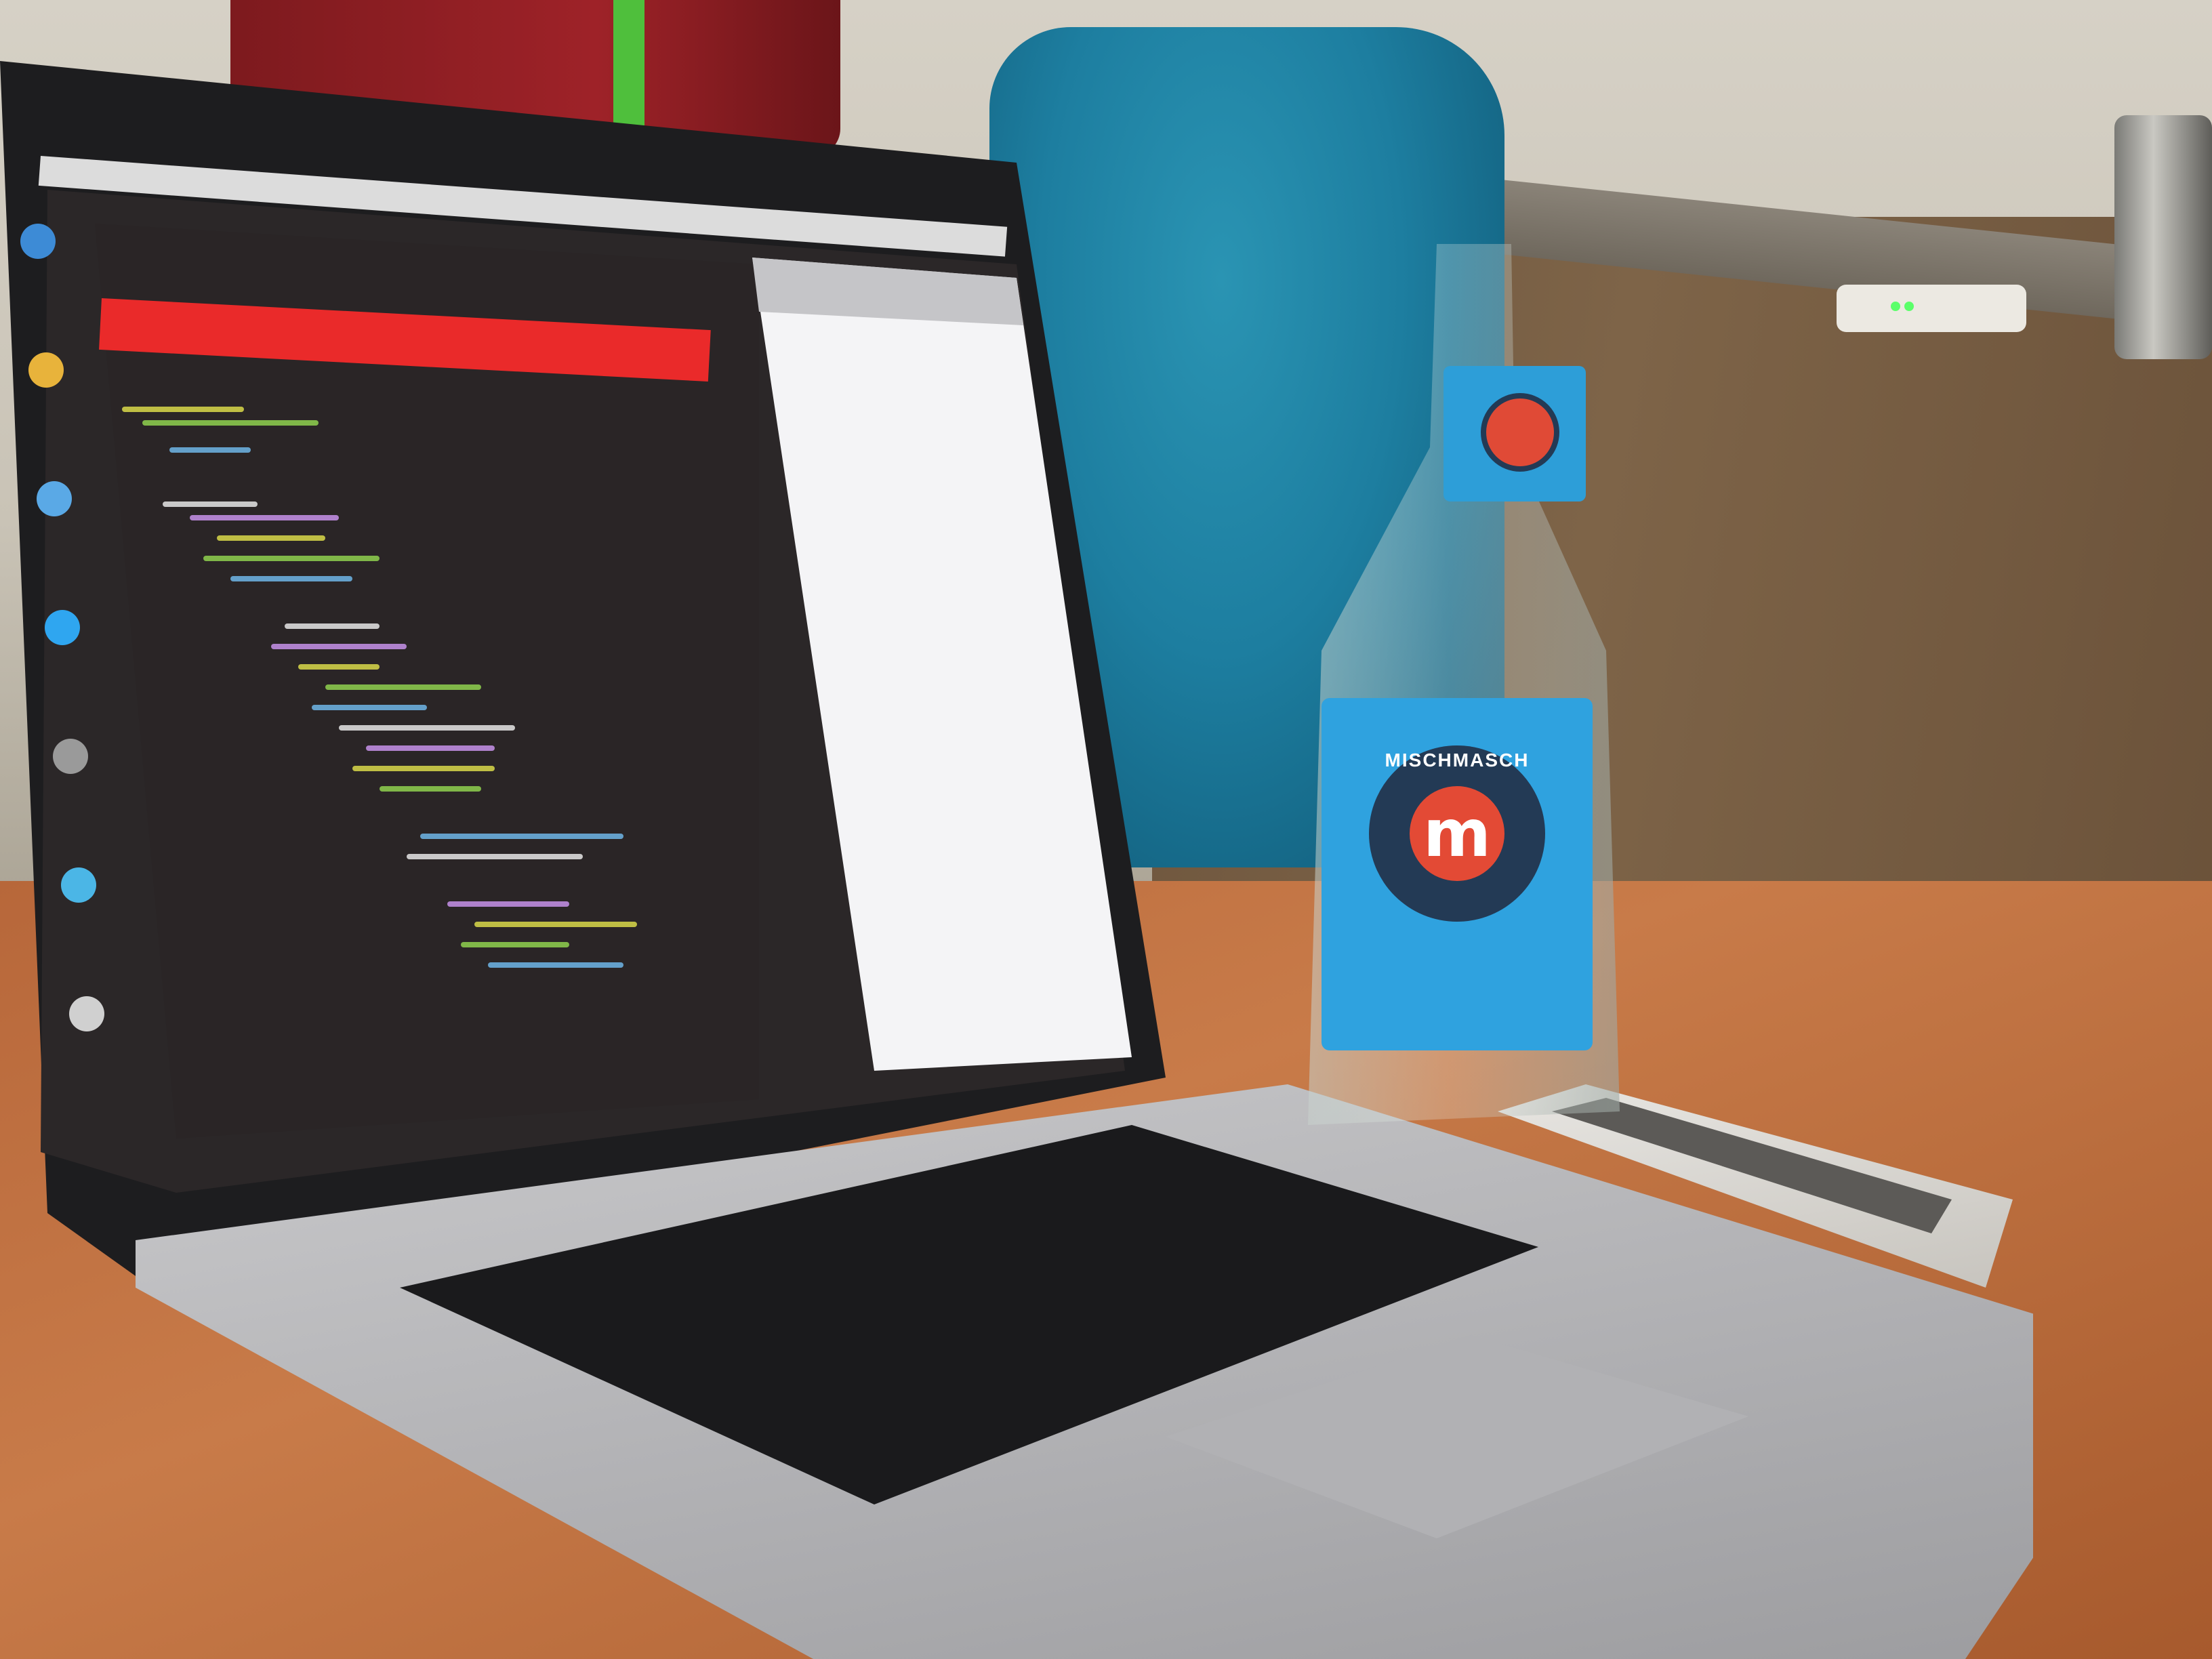 This screenshot has width=2212, height=1659. What do you see at coordinates (2163, 237) in the screenshot?
I see `metal-canister` at bounding box center [2163, 237].